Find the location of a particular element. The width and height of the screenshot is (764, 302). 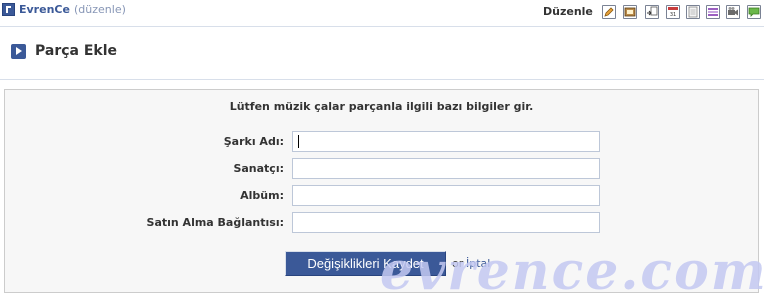

or-text: or is located at coordinates (458, 263).